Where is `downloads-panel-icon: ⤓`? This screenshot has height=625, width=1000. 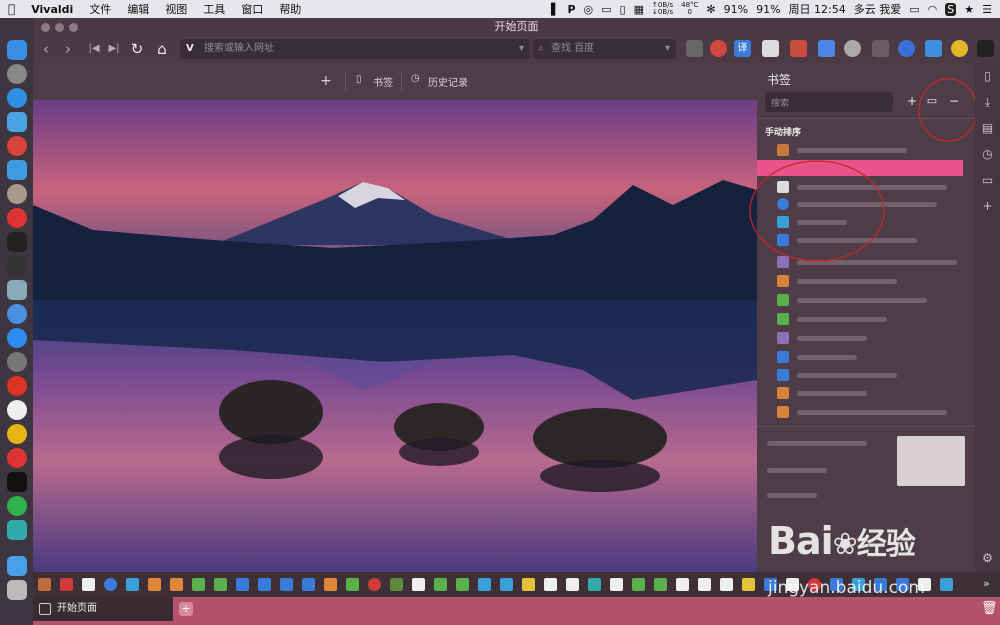
downloads-panel-icon: ⤓ is located at coordinates (987, 102).